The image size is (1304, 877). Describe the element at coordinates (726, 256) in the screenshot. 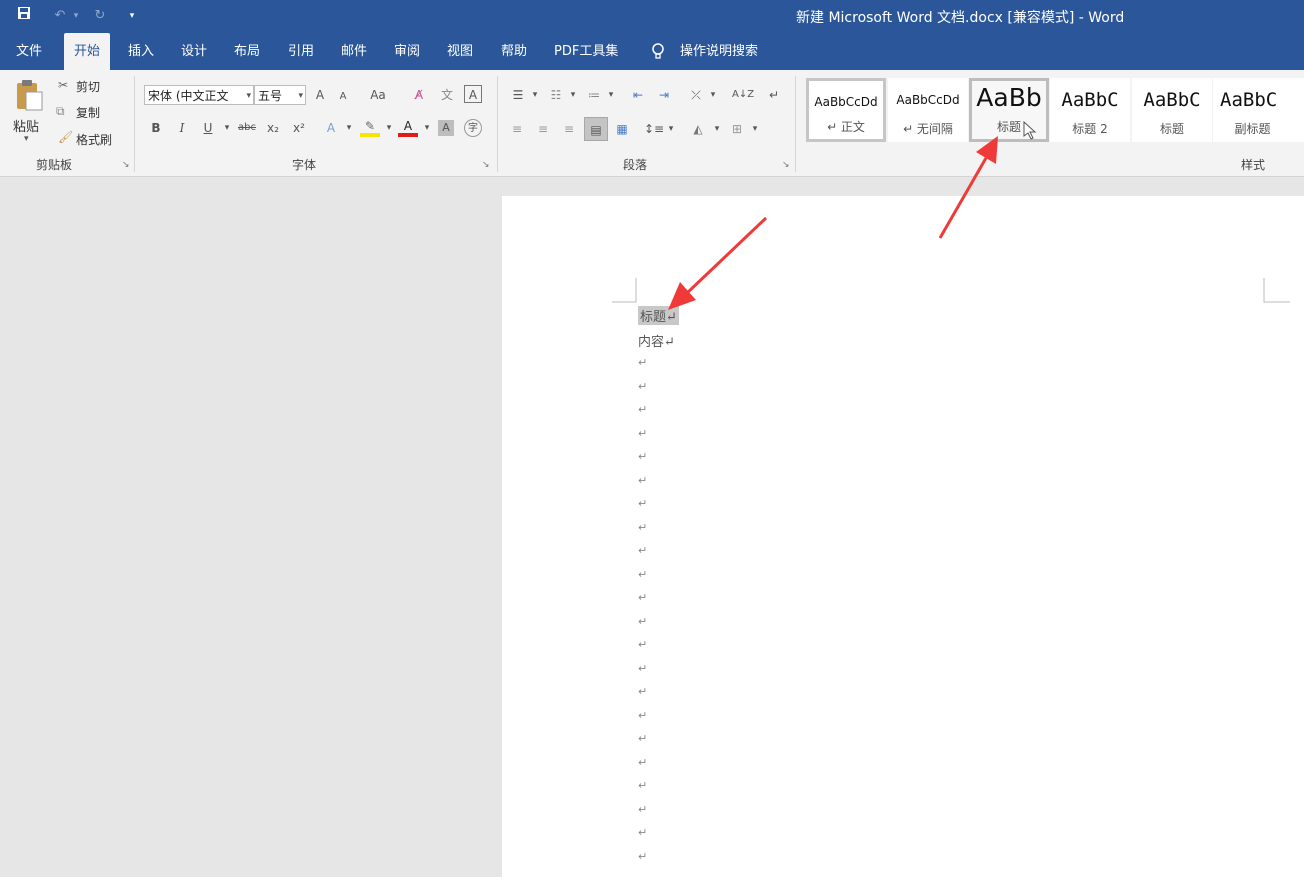

I see `arrow-to-heading` at that location.